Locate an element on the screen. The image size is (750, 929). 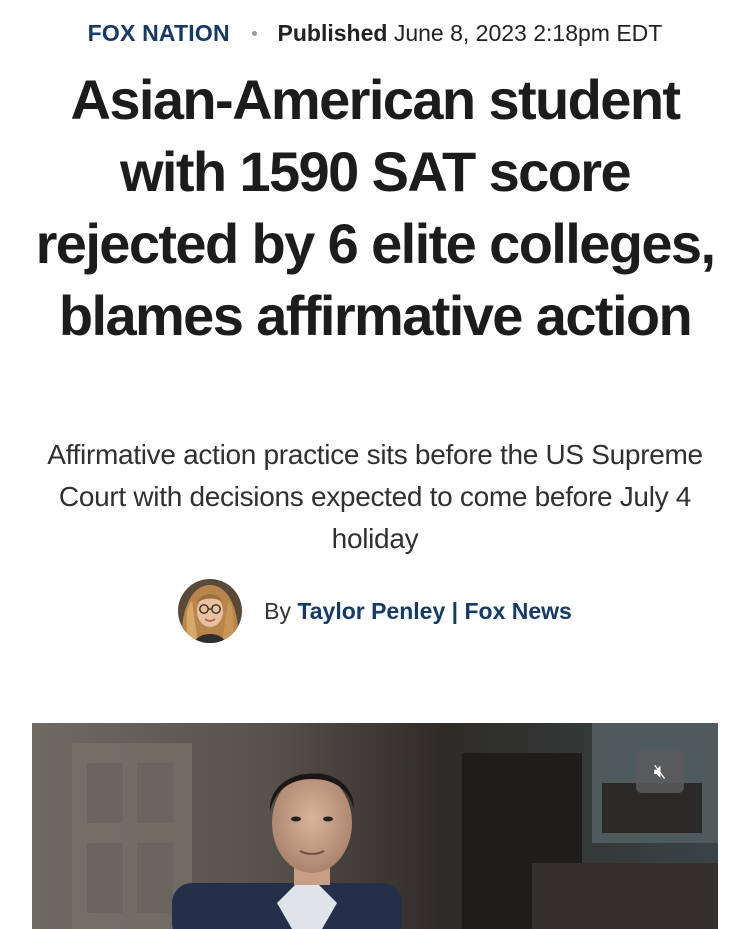
meta-separator is located at coordinates (255, 34).